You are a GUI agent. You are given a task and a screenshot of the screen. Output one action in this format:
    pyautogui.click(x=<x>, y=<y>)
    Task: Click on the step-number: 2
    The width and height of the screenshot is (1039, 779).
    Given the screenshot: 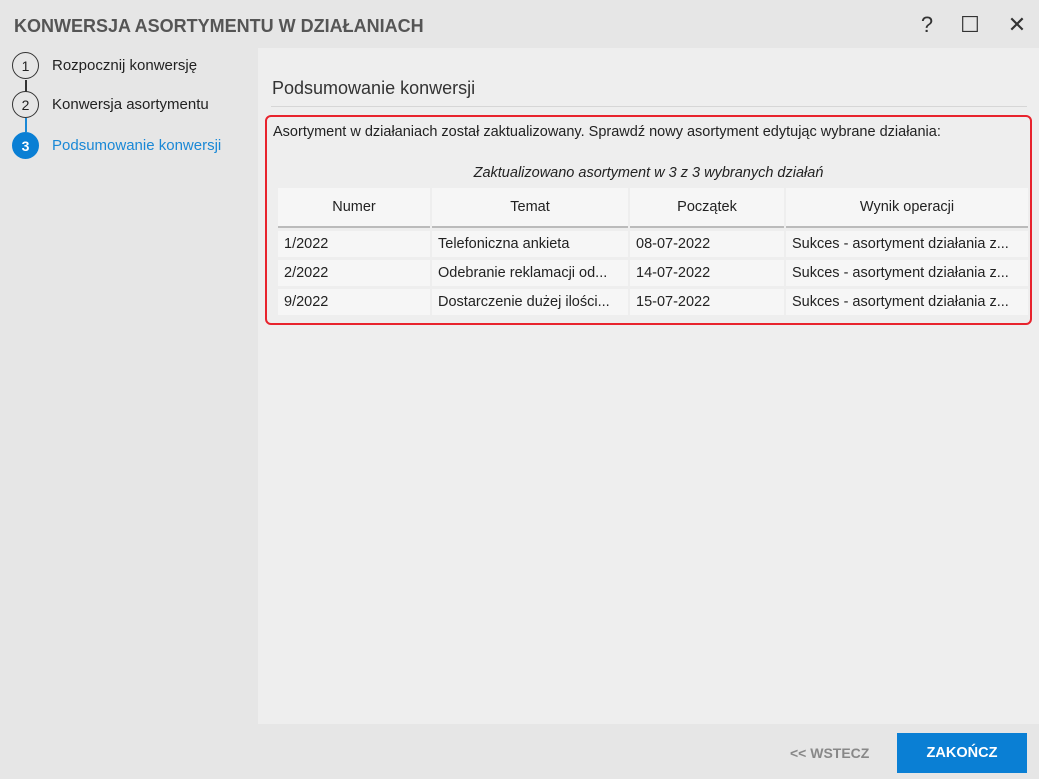 What is the action you would take?
    pyautogui.click(x=25, y=104)
    